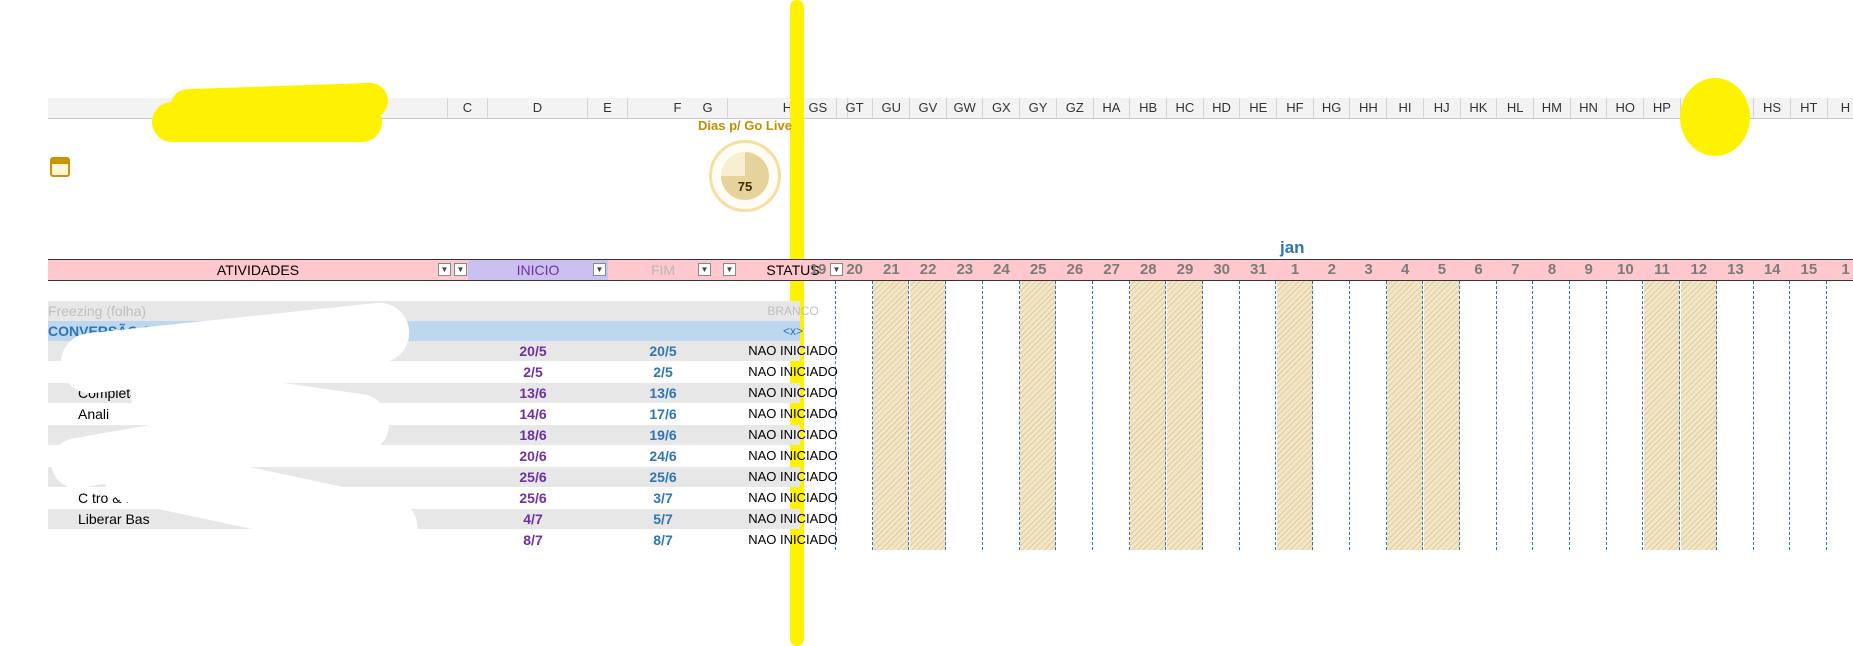 The width and height of the screenshot is (1853, 646). Describe the element at coordinates (460, 269) in the screenshot. I see `filter-active-icon: ▼` at that location.